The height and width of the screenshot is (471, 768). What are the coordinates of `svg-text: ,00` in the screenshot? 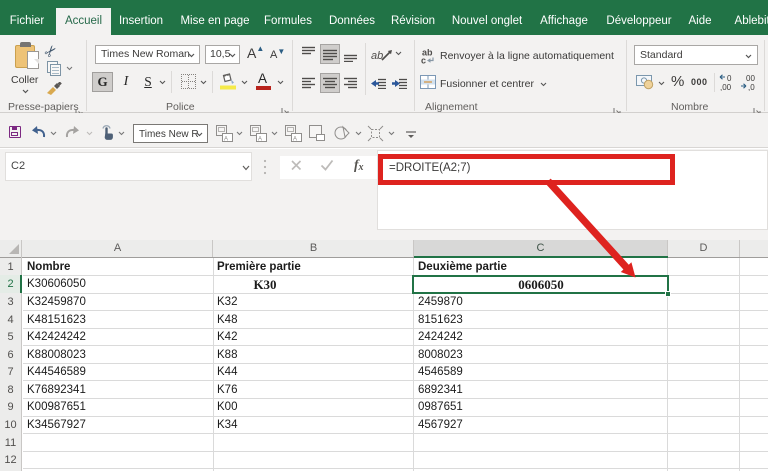 It's located at (726, 87).